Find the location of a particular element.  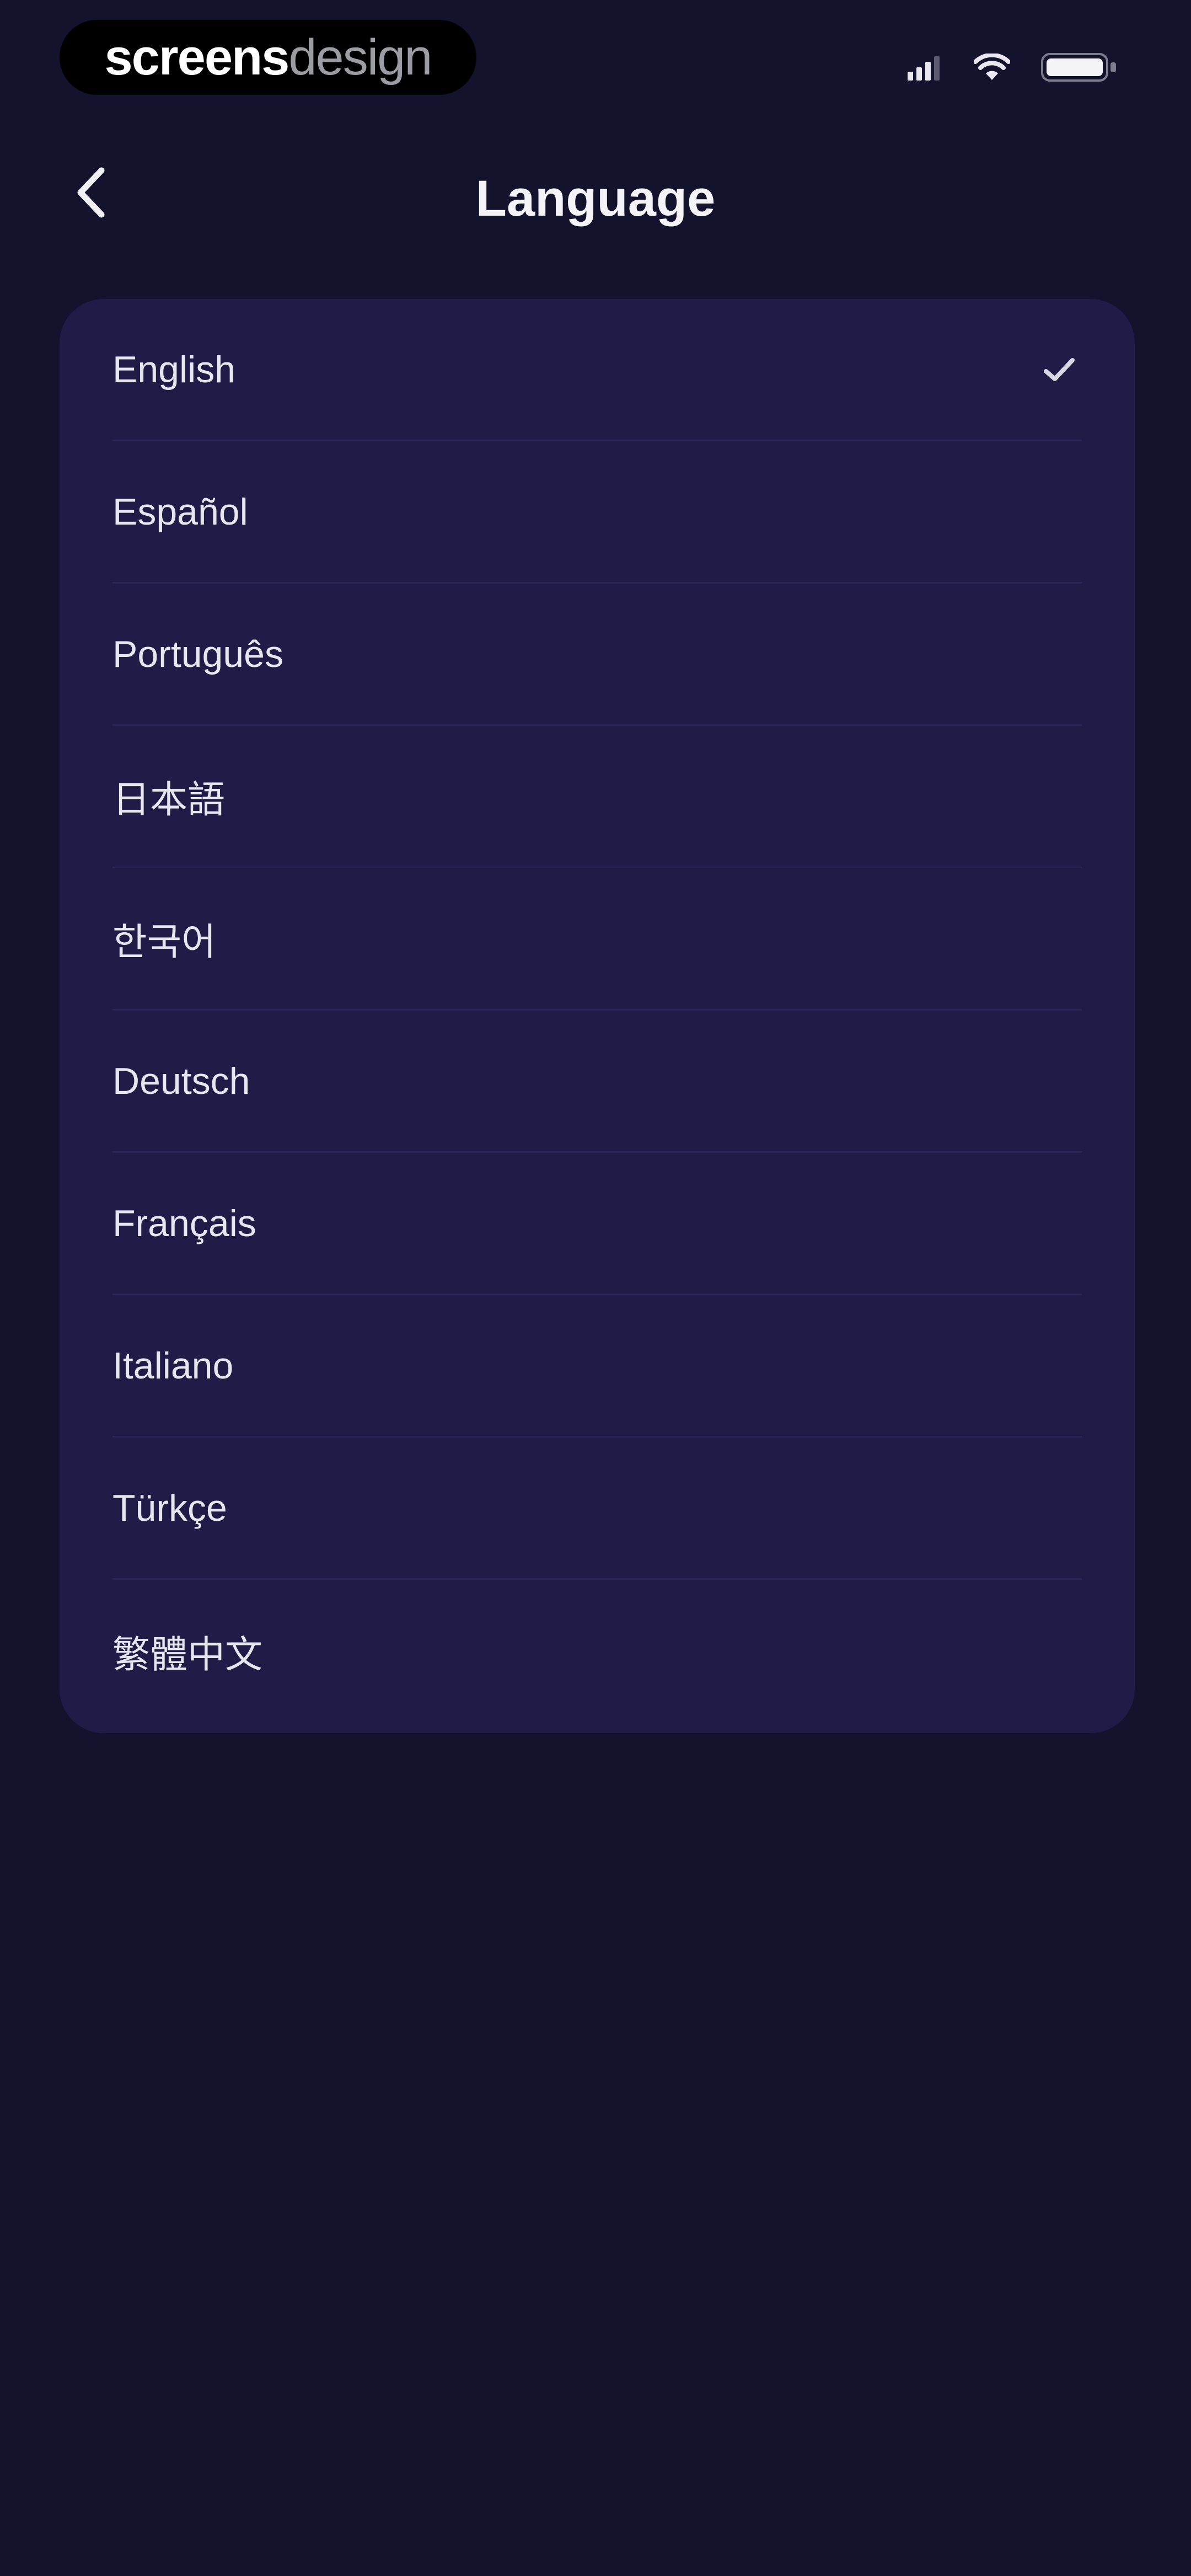

language-label: Português is located at coordinates (197, 654).